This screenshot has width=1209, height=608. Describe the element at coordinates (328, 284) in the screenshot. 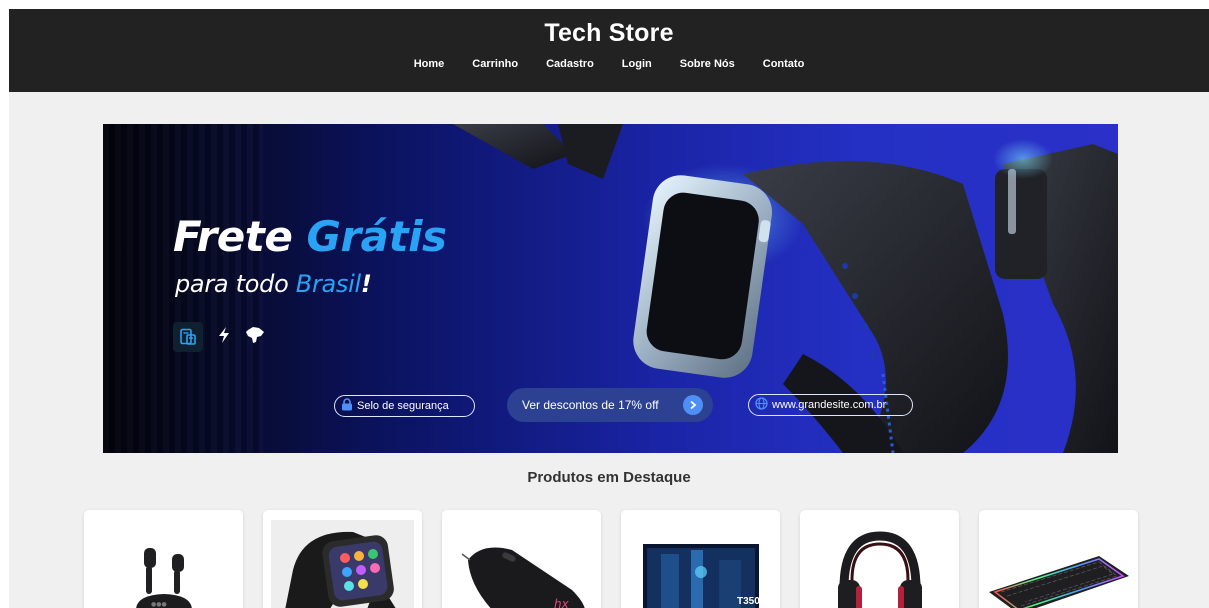

I see `subline-brasil: Brasil` at that location.